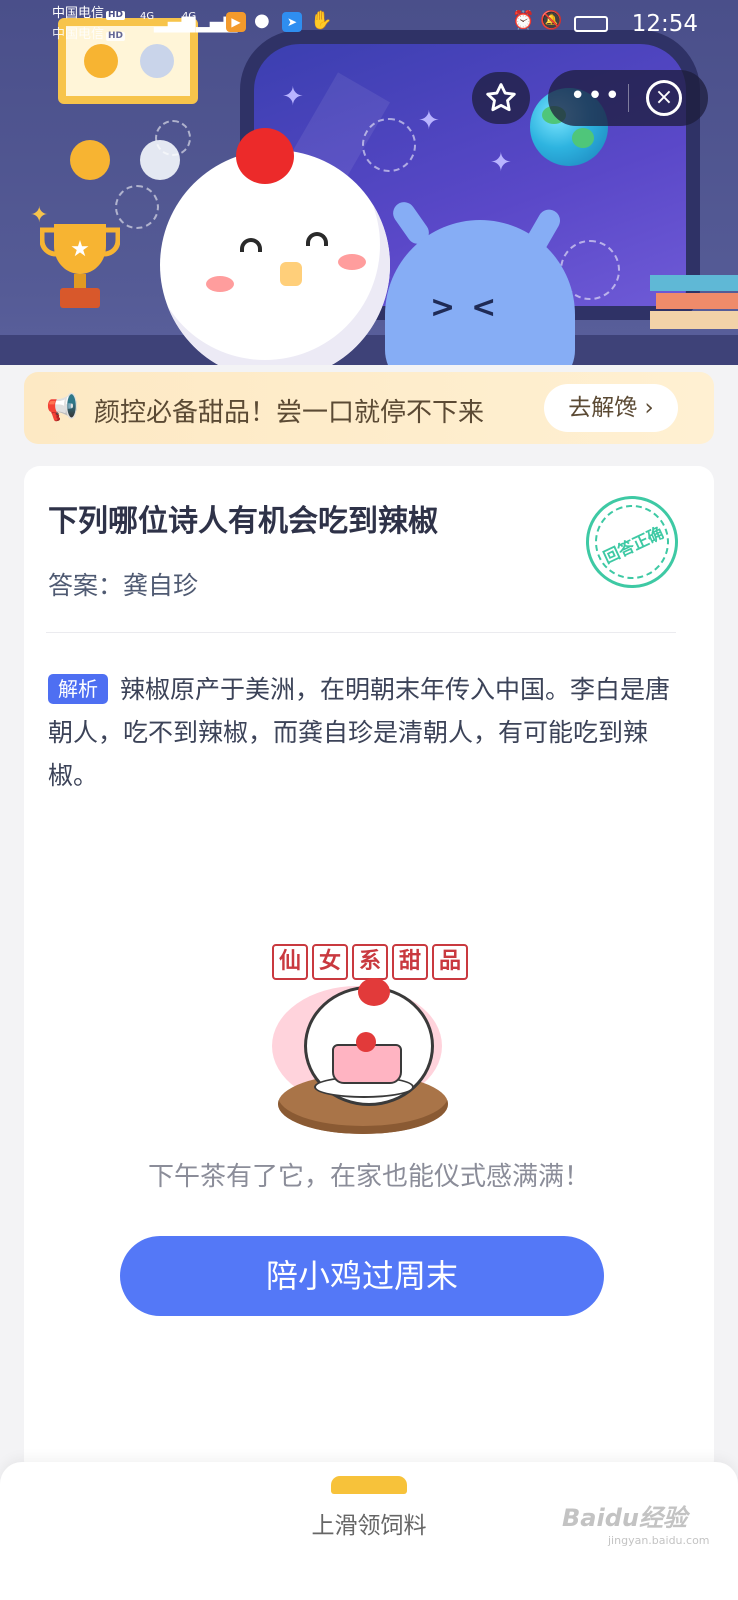  Describe the element at coordinates (366, 1042) in the screenshot. I see `strawberry-icon` at that location.